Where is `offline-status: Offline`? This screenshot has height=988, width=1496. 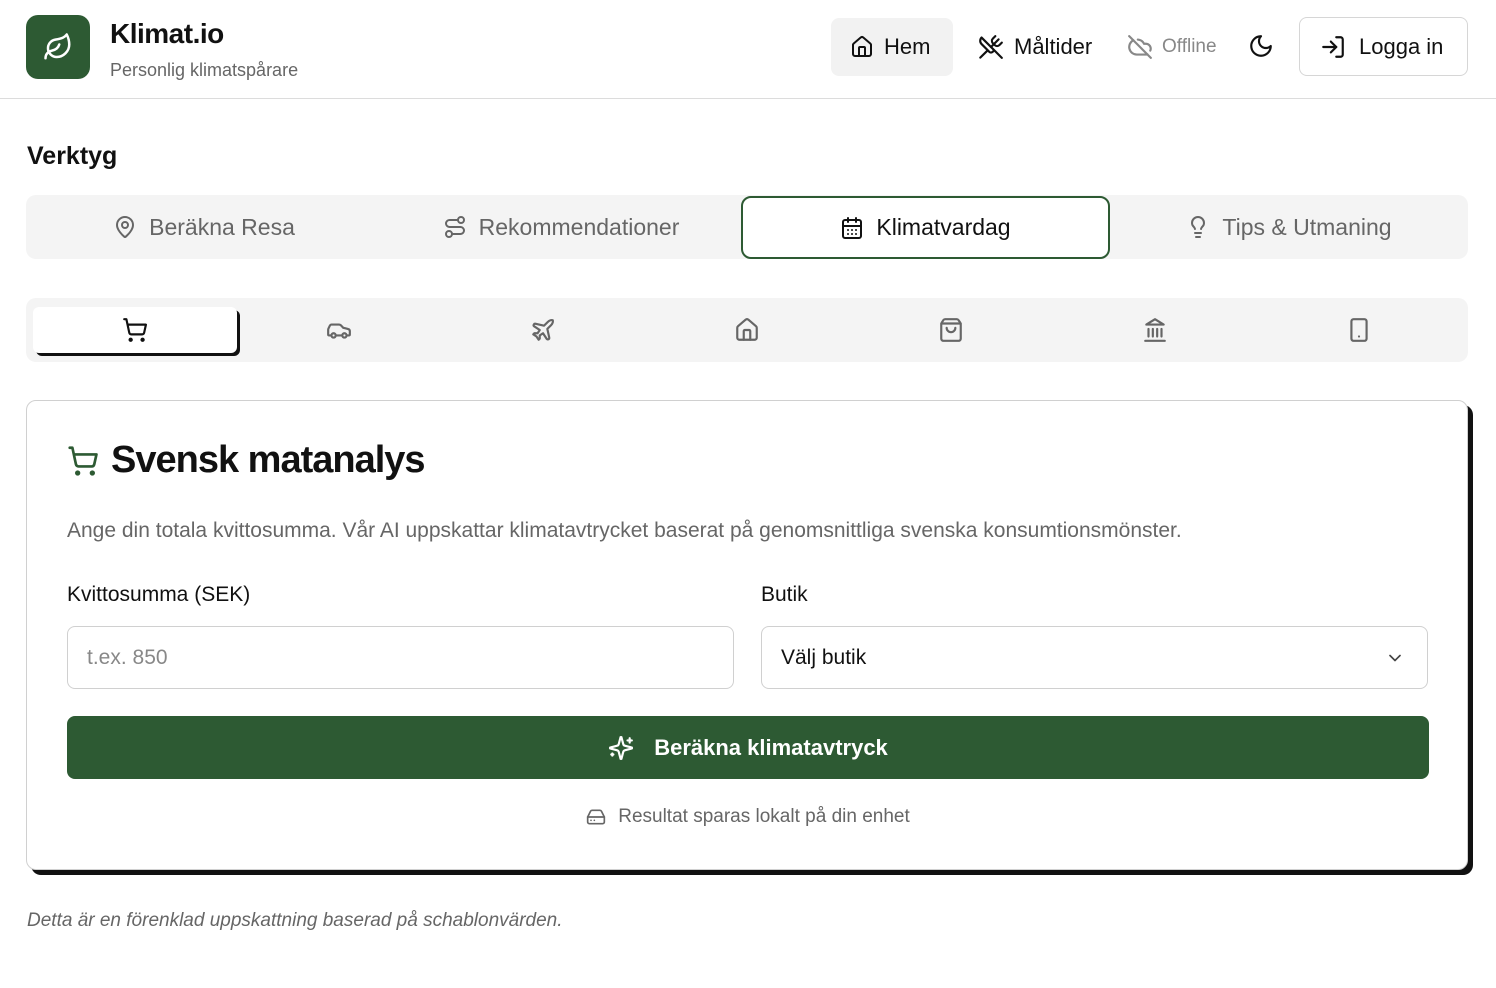 offline-status: Offline is located at coordinates (1172, 47).